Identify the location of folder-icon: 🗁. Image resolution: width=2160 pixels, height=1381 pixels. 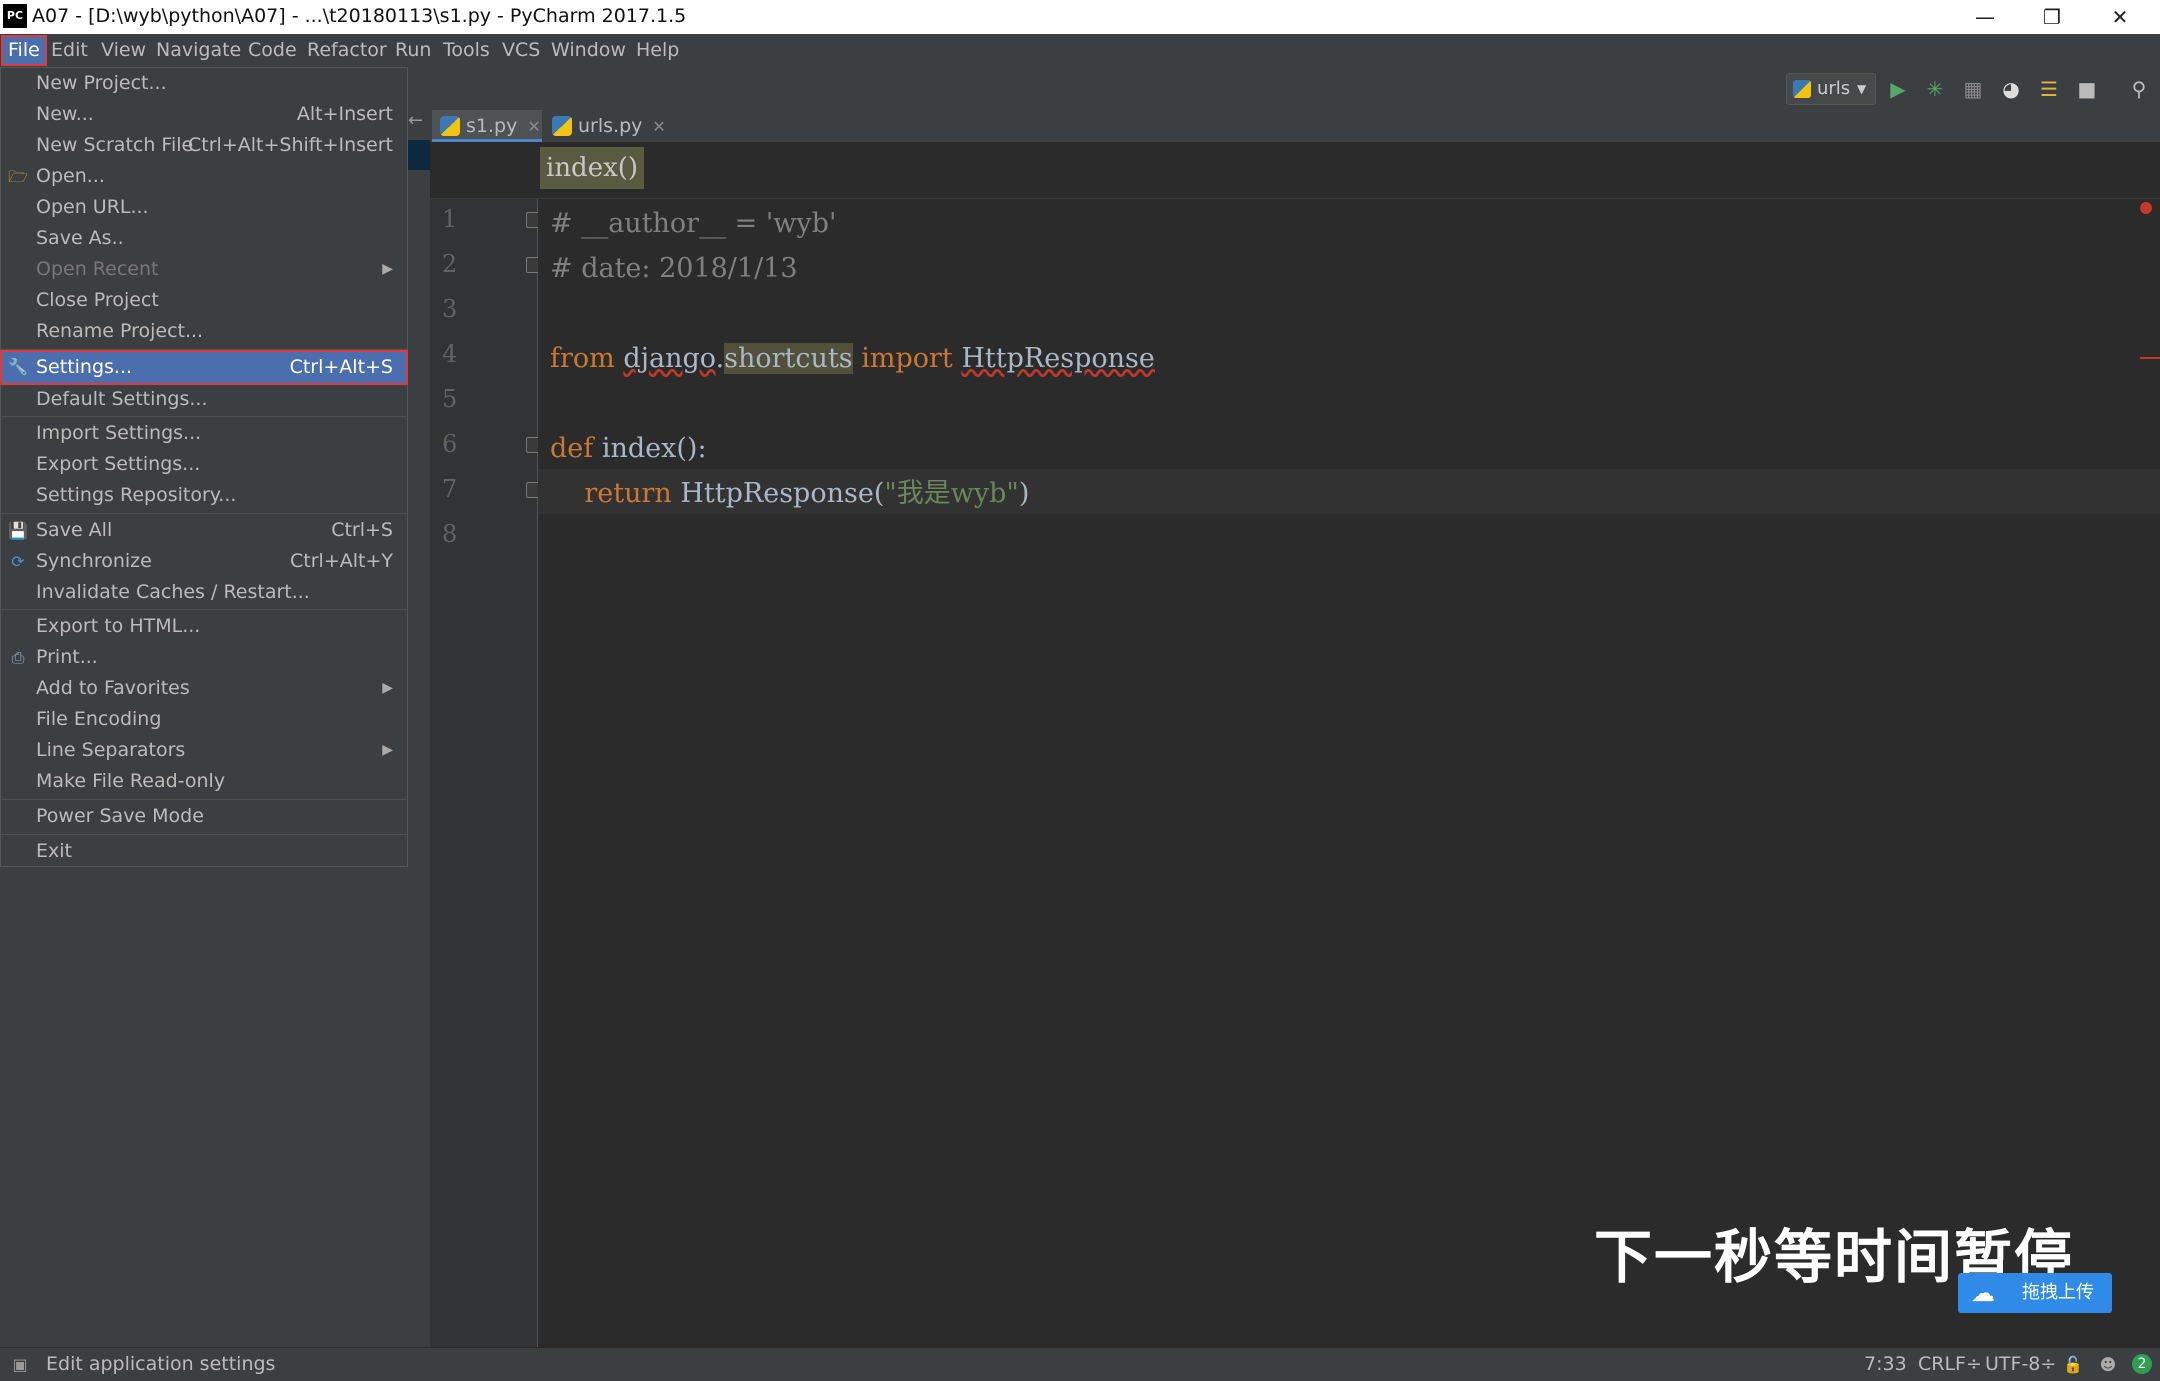
(18, 176).